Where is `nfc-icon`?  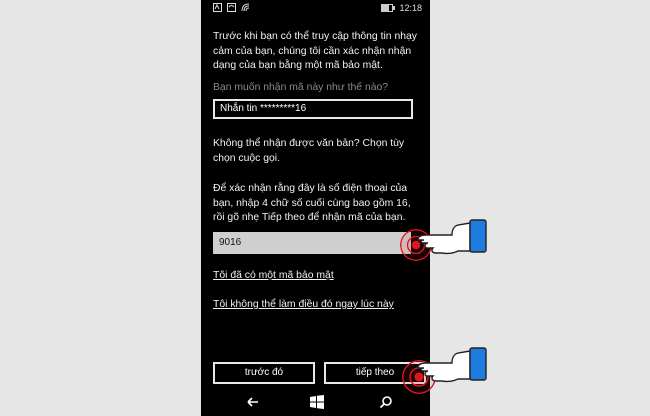 nfc-icon is located at coordinates (217, 7).